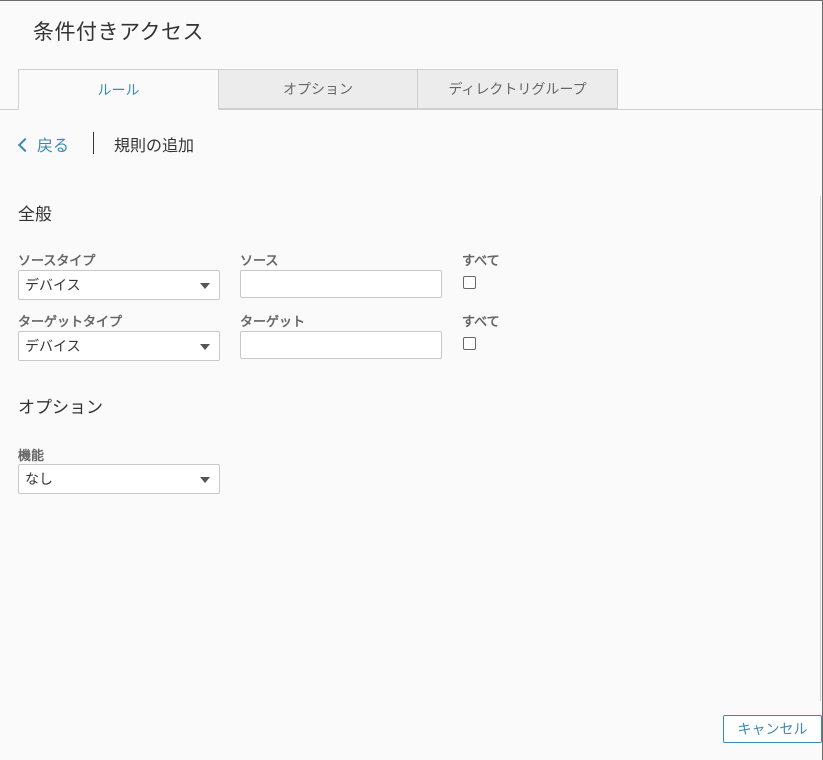 This screenshot has width=823, height=760. Describe the element at coordinates (31, 456) in the screenshot. I see `feature-label: 機能` at that location.